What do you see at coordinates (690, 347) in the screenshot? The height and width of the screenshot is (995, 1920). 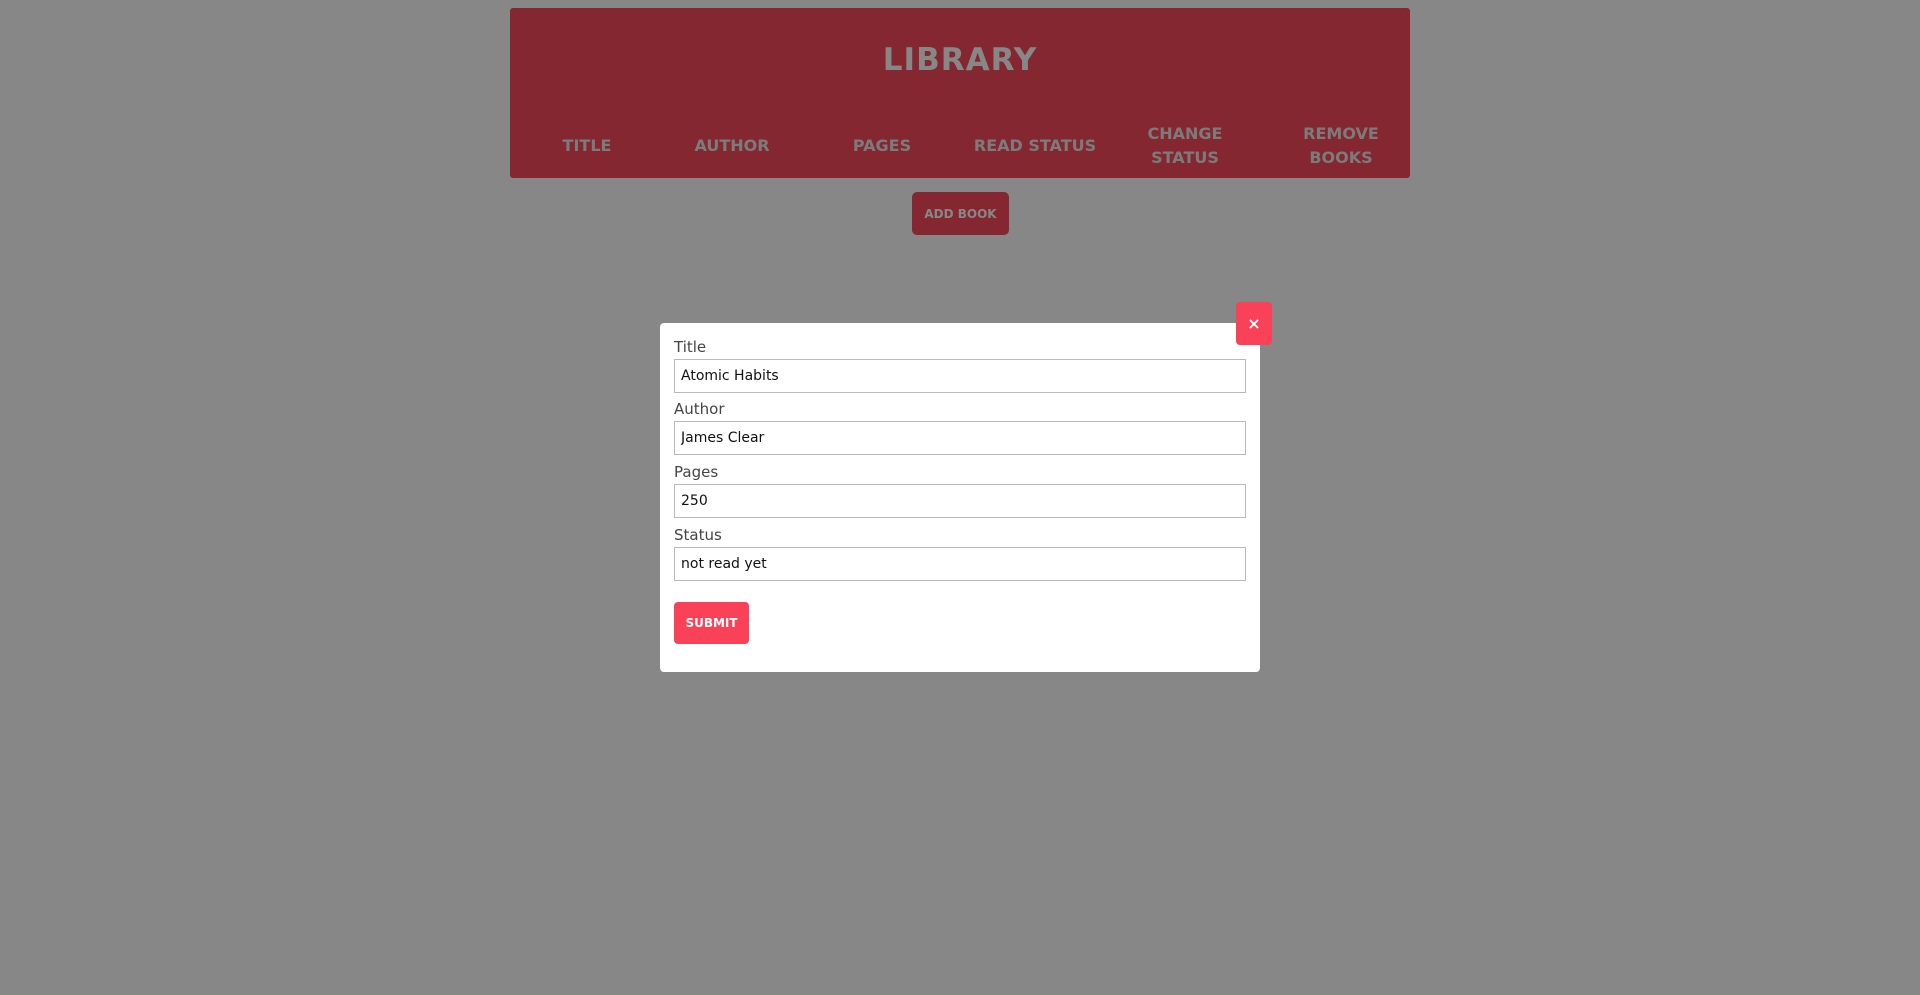 I see `title-label: Title` at bounding box center [690, 347].